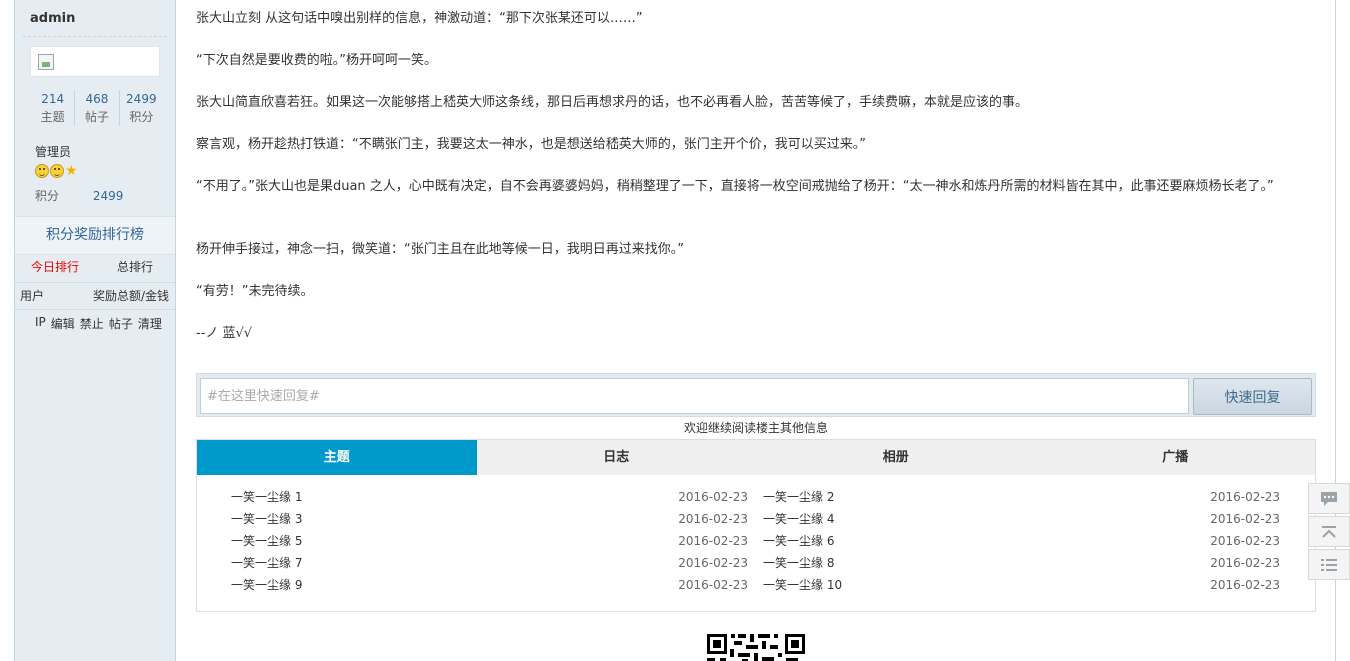 The height and width of the screenshot is (661, 1350). I want to click on quick-reply-bar: 快速回复, so click(756, 395).